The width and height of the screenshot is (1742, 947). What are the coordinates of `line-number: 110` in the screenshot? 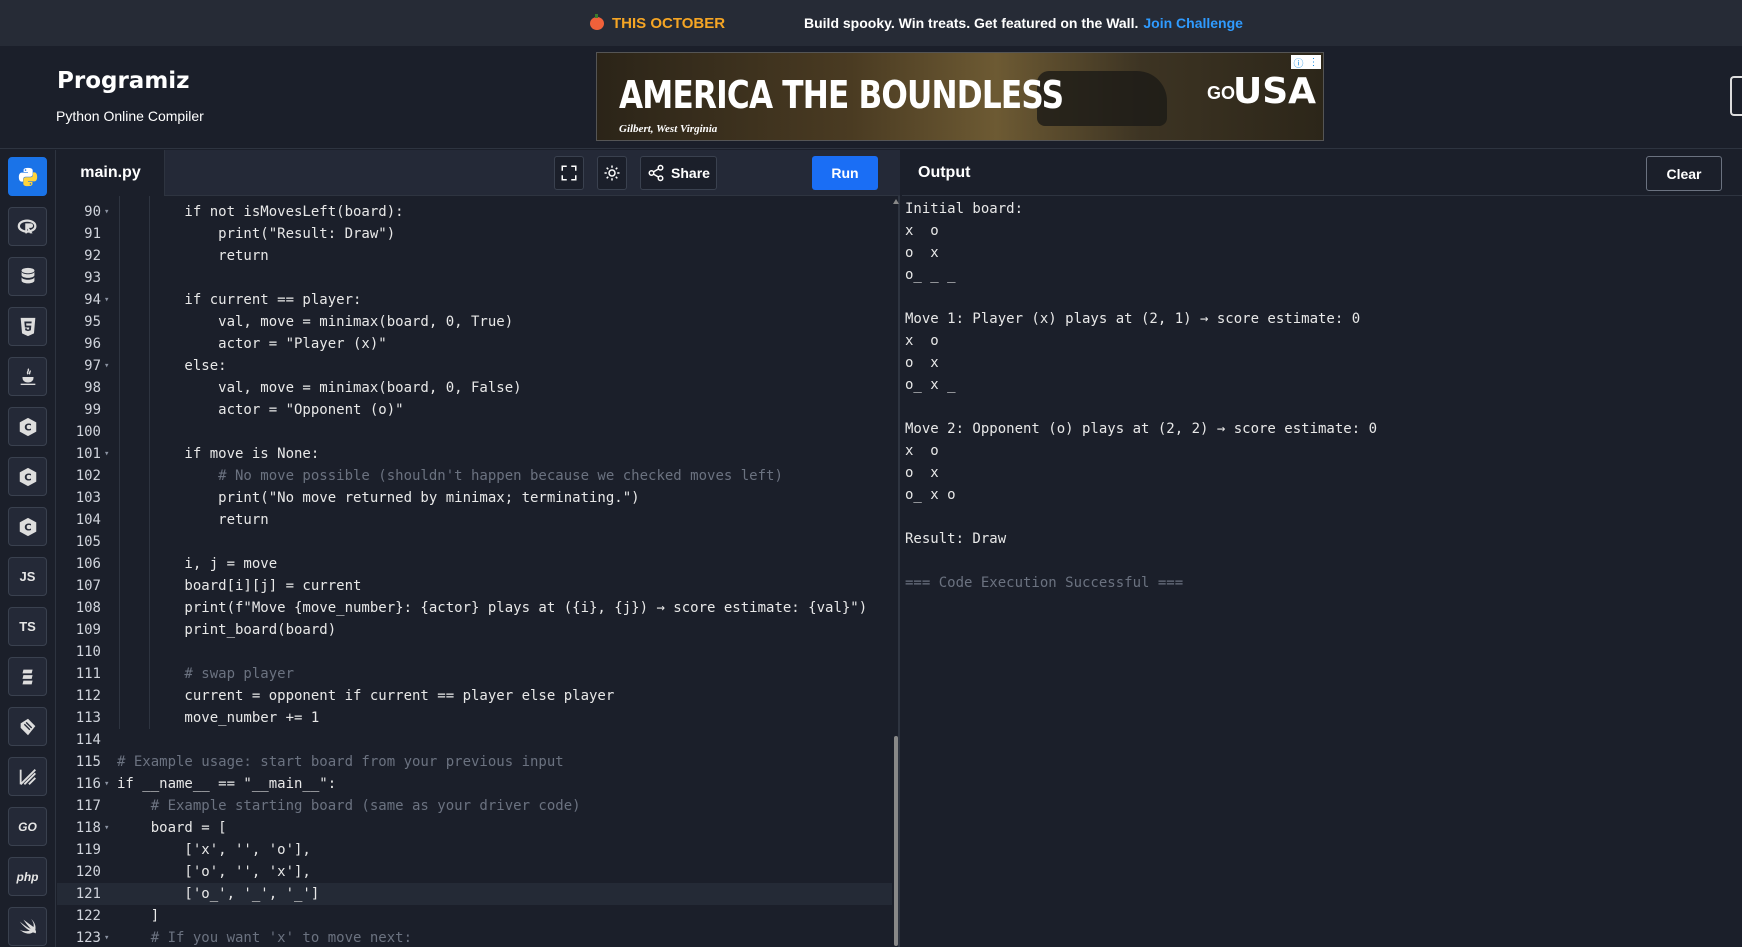 It's located at (88, 652).